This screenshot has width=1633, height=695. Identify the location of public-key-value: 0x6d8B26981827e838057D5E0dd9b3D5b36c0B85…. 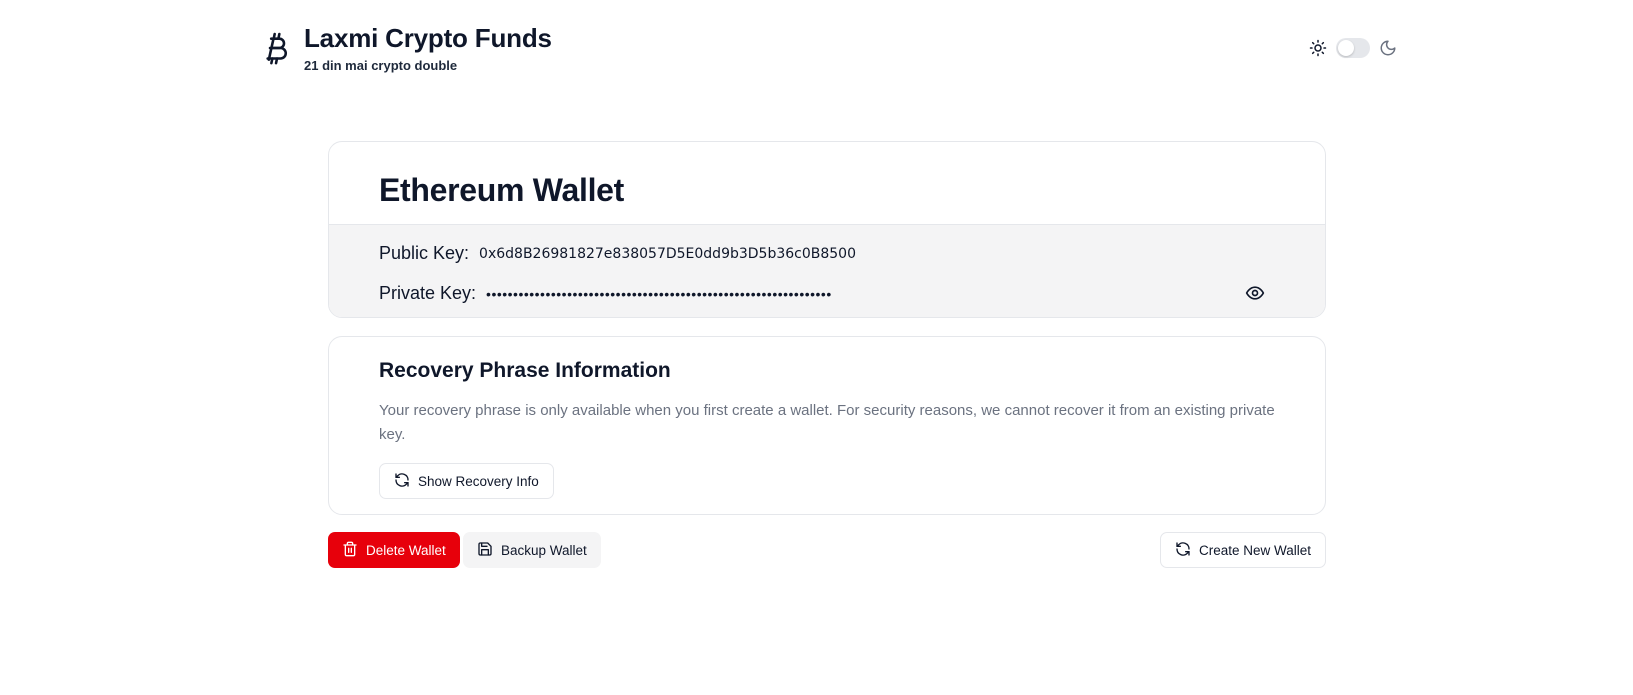
(667, 254).